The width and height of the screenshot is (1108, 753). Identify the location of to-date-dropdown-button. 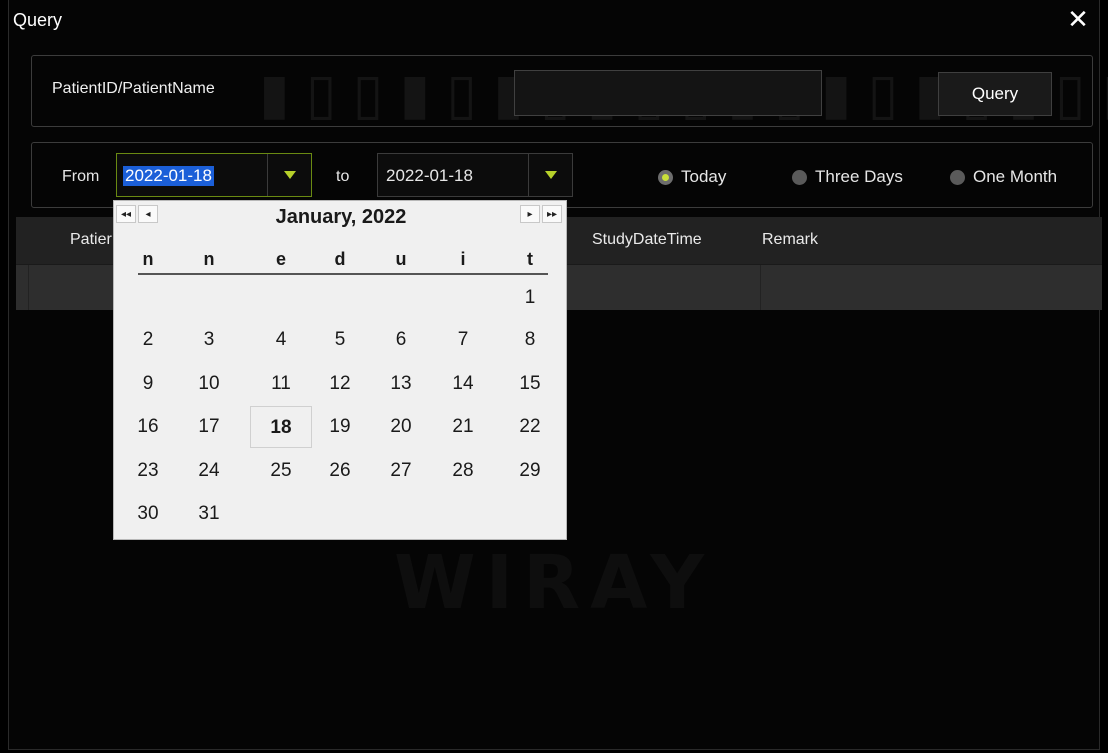
(550, 175).